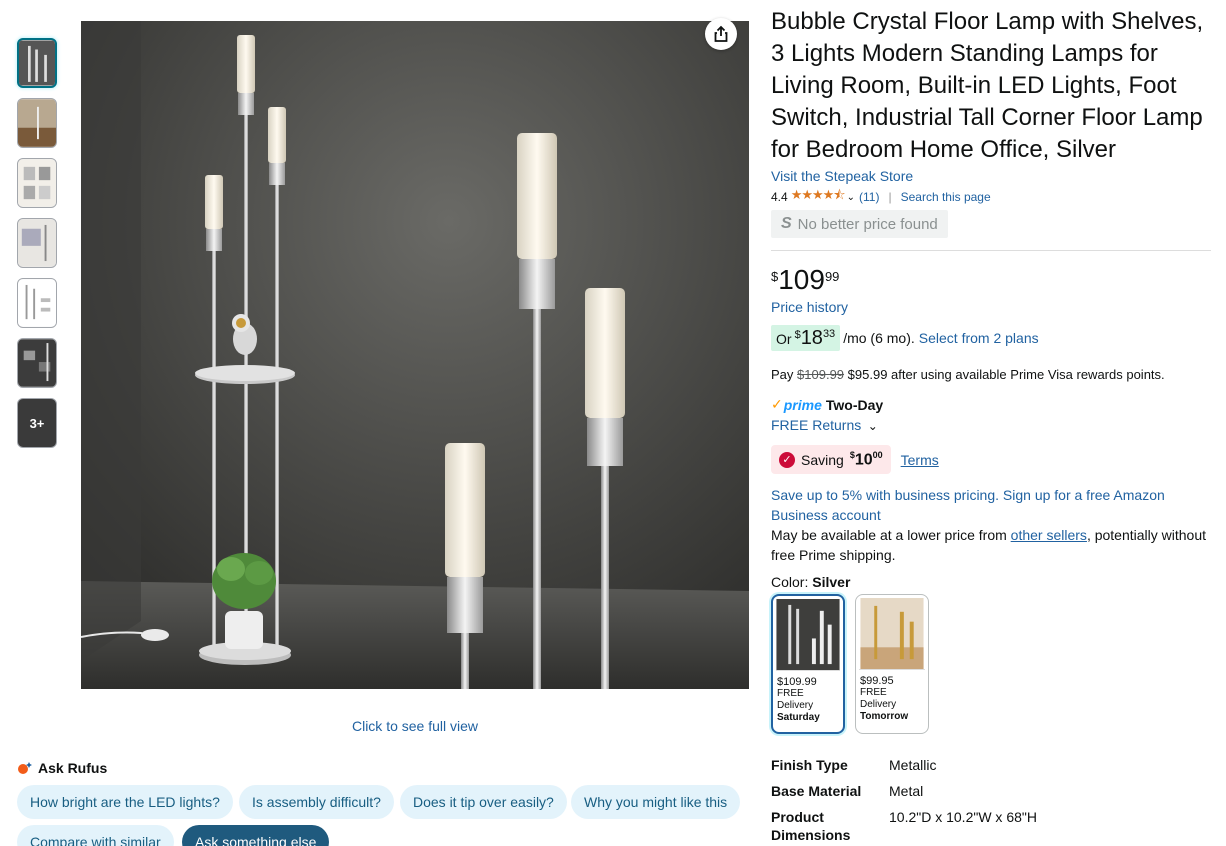 The image size is (1226, 846). What do you see at coordinates (125, 802) in the screenshot?
I see `rufus-chip-1: How bright are the LED lights?` at bounding box center [125, 802].